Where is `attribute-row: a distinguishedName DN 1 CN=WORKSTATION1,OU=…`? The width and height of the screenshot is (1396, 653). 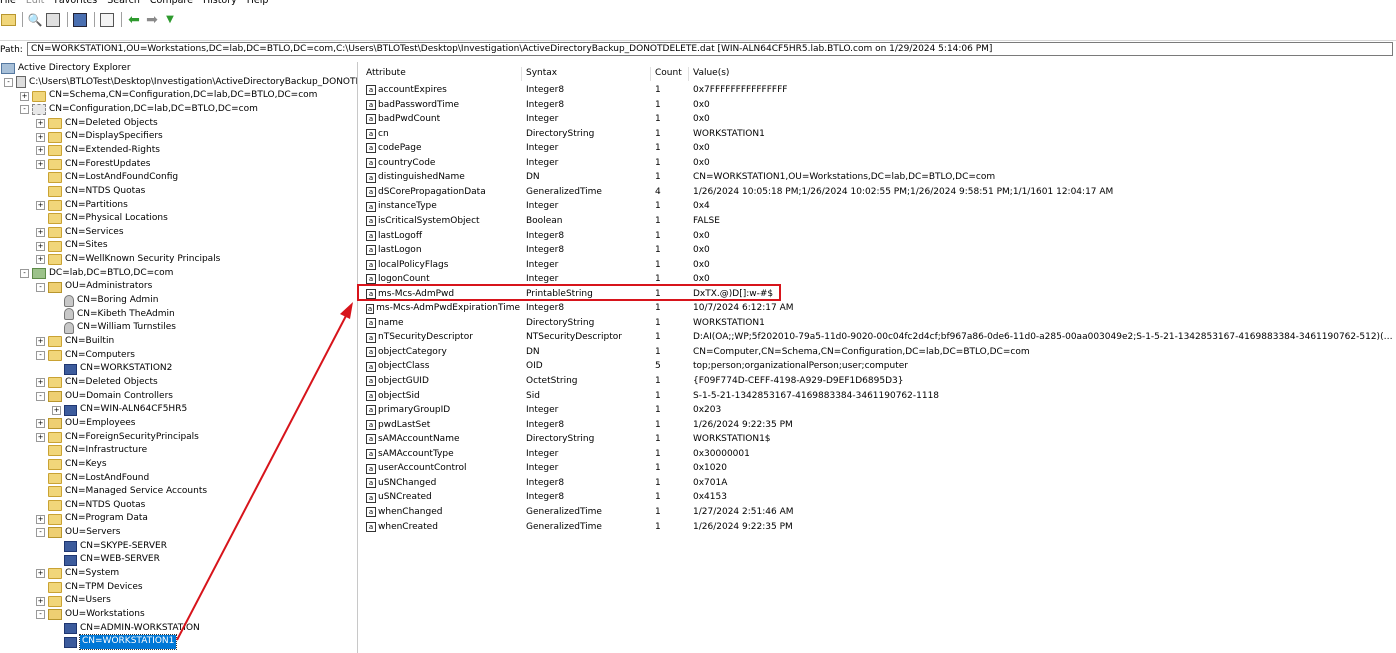 attribute-row: a distinguishedName DN 1 CN=WORKSTATION1,OU=… is located at coordinates (879, 177).